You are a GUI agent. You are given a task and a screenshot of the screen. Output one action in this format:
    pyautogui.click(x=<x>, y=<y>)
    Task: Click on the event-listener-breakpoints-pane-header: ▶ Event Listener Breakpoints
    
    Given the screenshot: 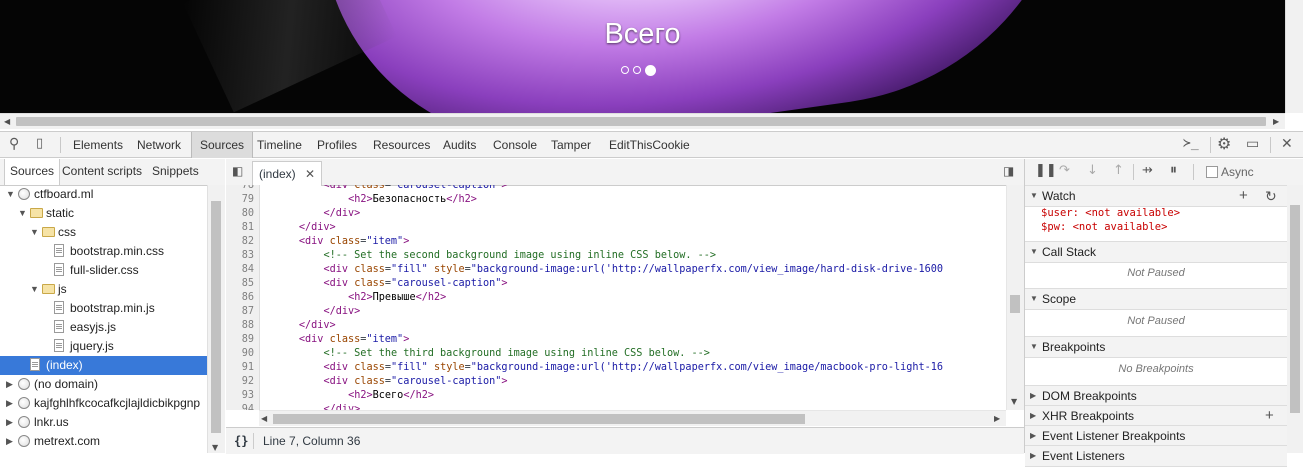 What is the action you would take?
    pyautogui.click(x=1156, y=436)
    